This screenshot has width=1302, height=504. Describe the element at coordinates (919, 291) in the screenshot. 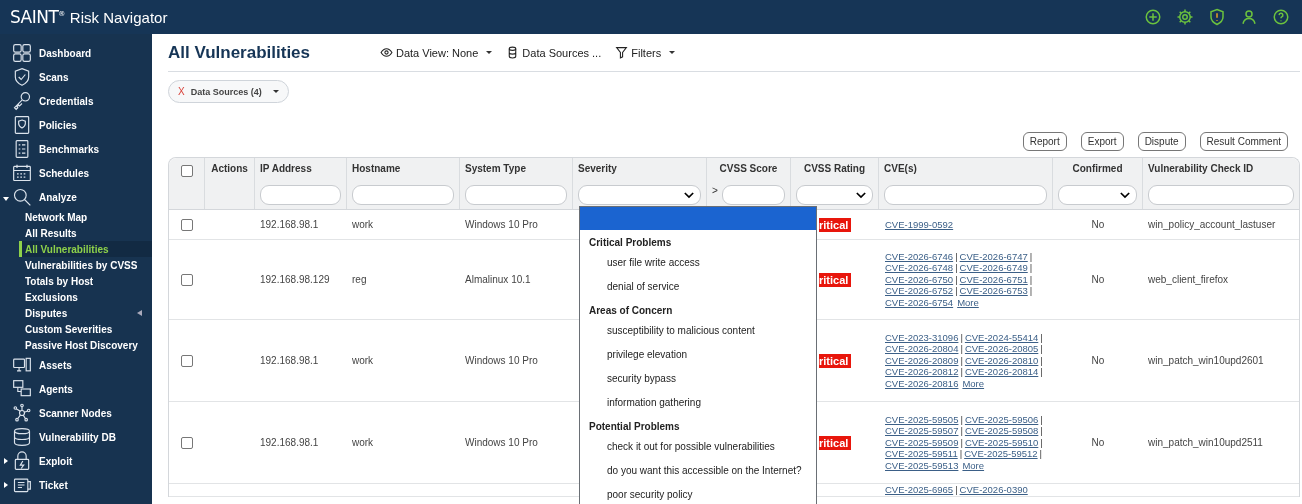

I see `cve-link: CVE-2026-6752` at that location.